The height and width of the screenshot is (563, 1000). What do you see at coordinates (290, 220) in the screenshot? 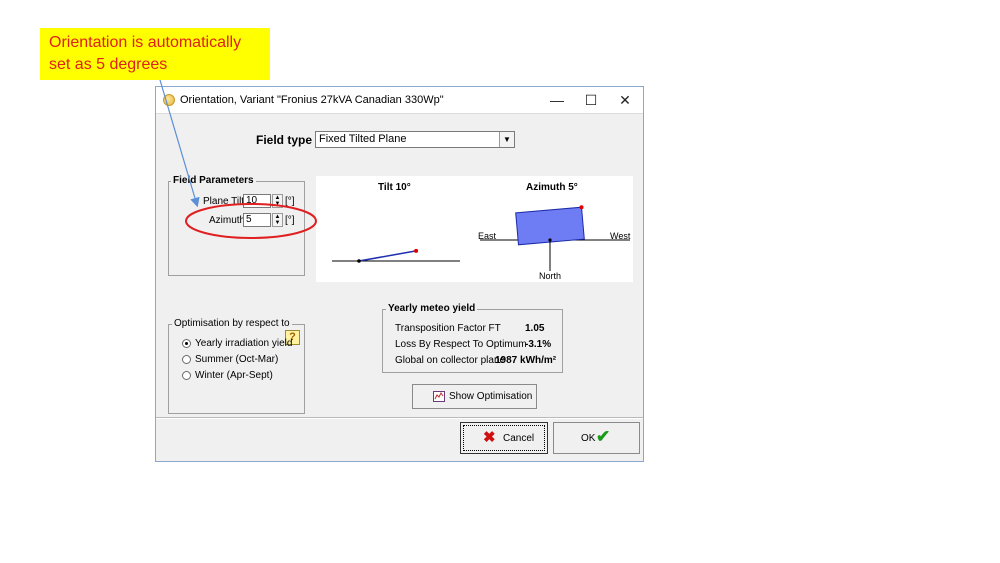
I see `azimuth-unit: [°]` at bounding box center [290, 220].